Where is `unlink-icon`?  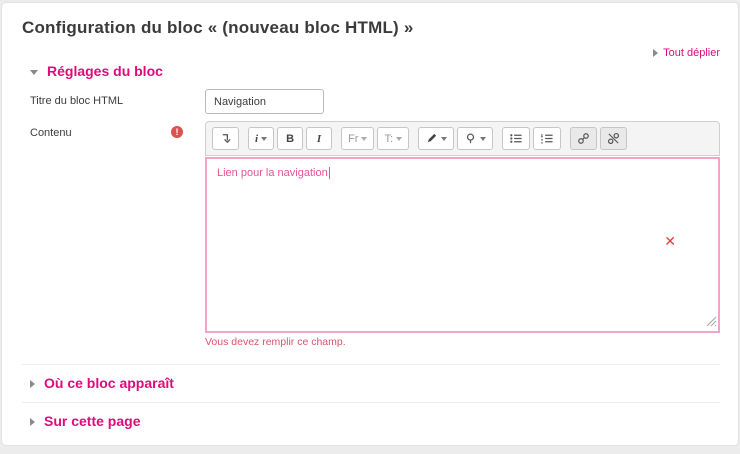 unlink-icon is located at coordinates (613, 138).